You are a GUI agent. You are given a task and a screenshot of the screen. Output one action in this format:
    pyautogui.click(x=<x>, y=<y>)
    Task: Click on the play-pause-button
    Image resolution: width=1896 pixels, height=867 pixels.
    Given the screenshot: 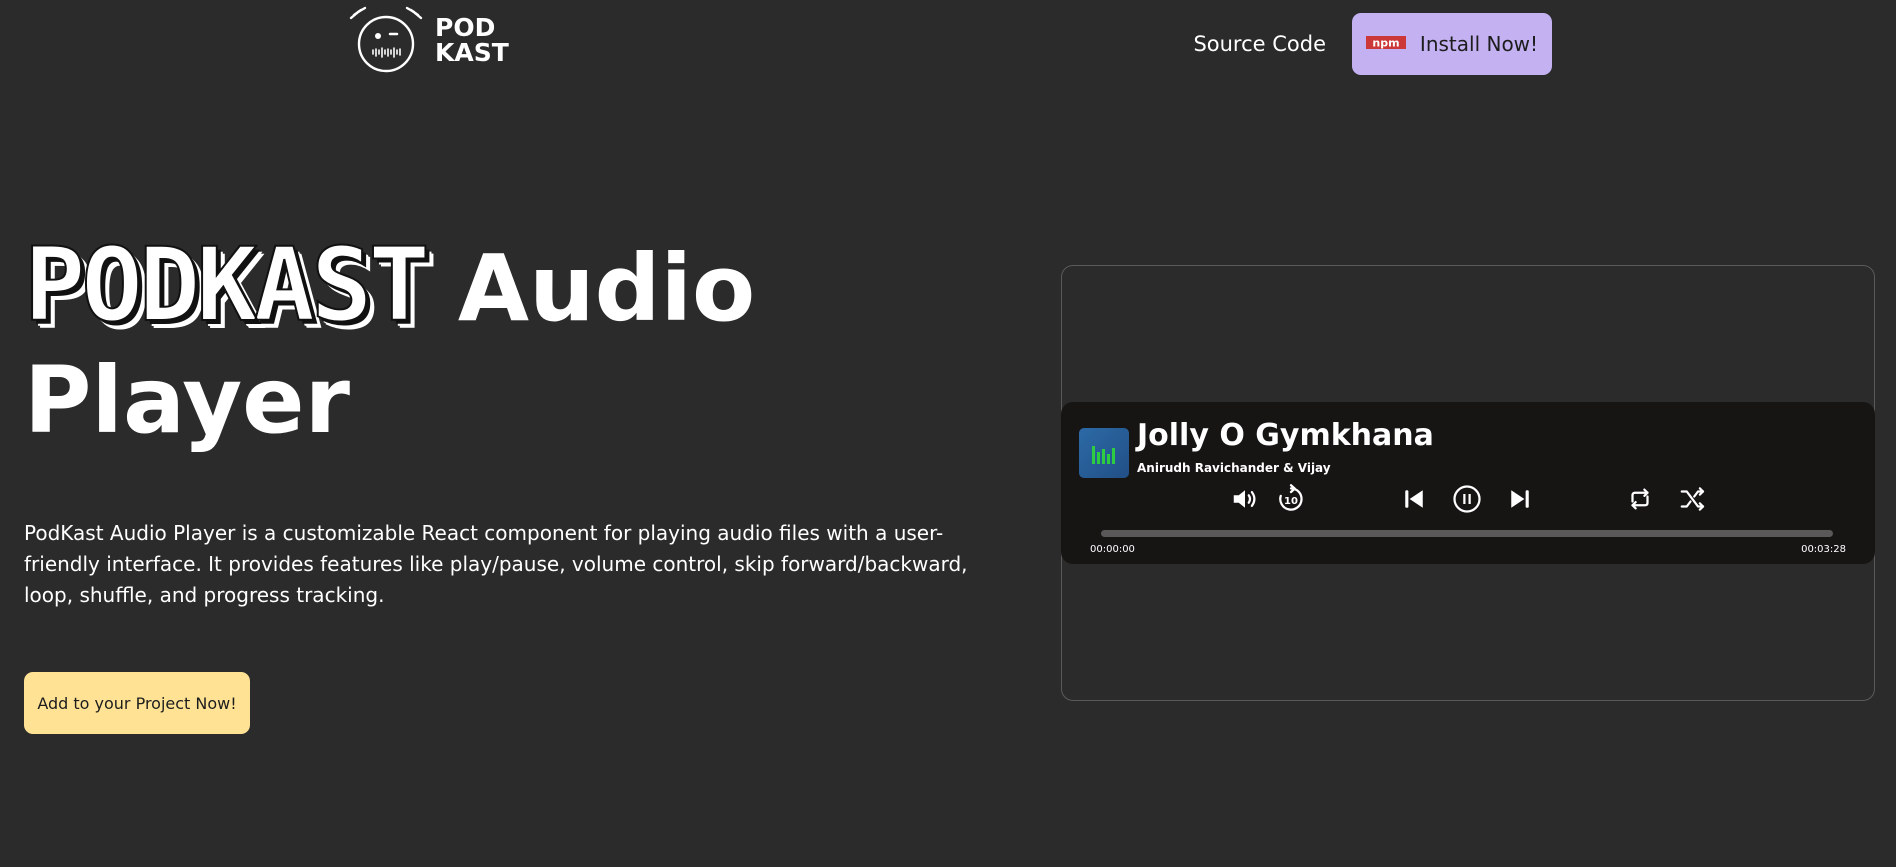 What is the action you would take?
    pyautogui.click(x=1467, y=499)
    